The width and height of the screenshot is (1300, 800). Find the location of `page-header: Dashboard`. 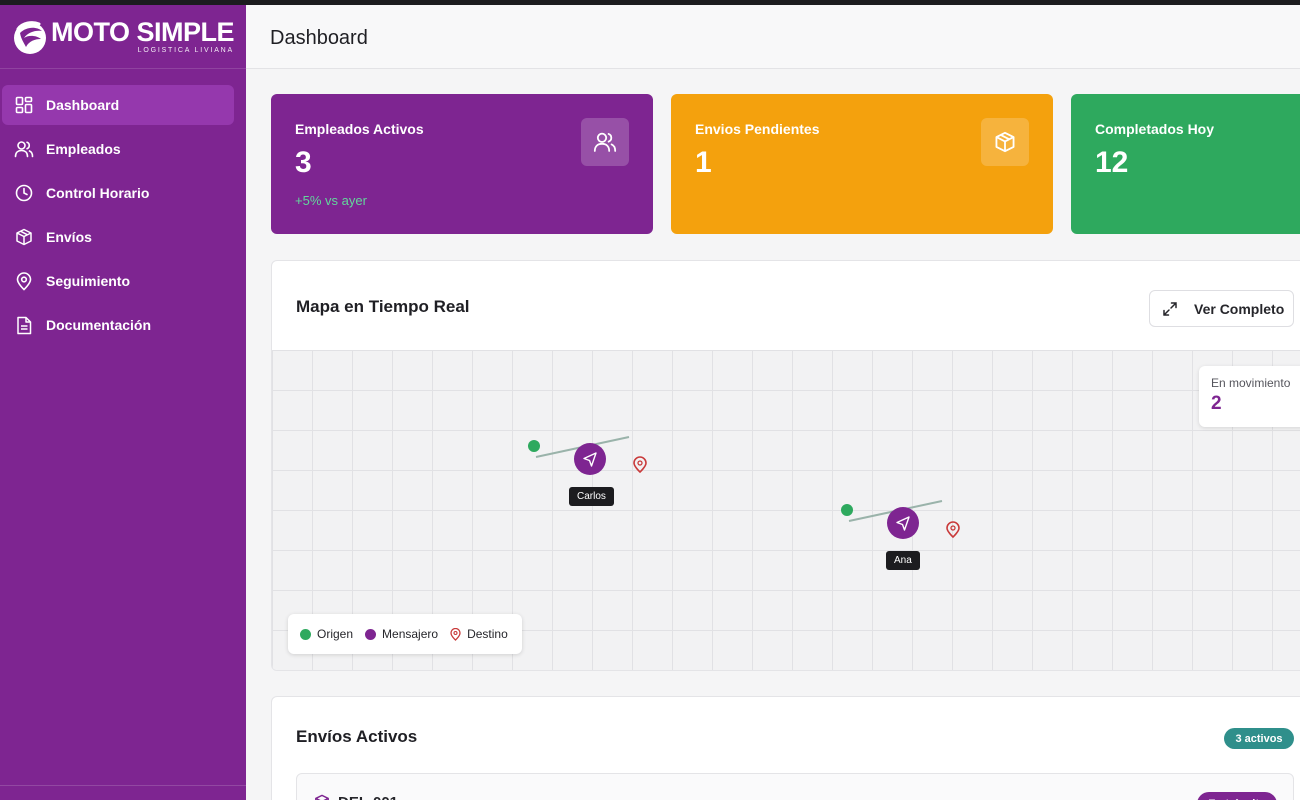

page-header: Dashboard is located at coordinates (773, 37).